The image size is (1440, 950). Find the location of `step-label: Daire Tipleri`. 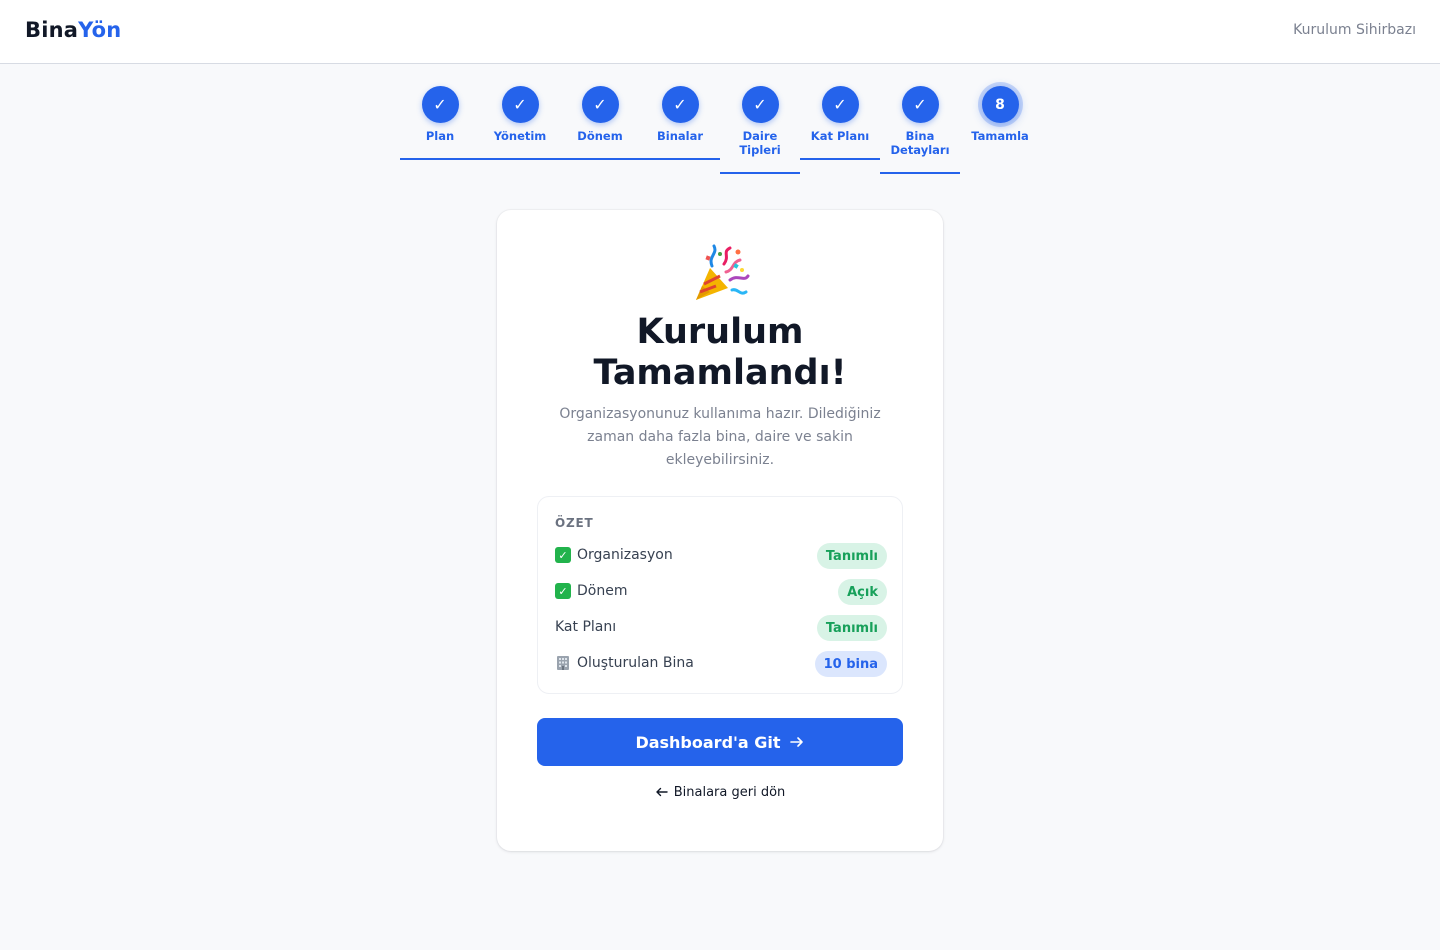

step-label: Daire Tipleri is located at coordinates (760, 143).